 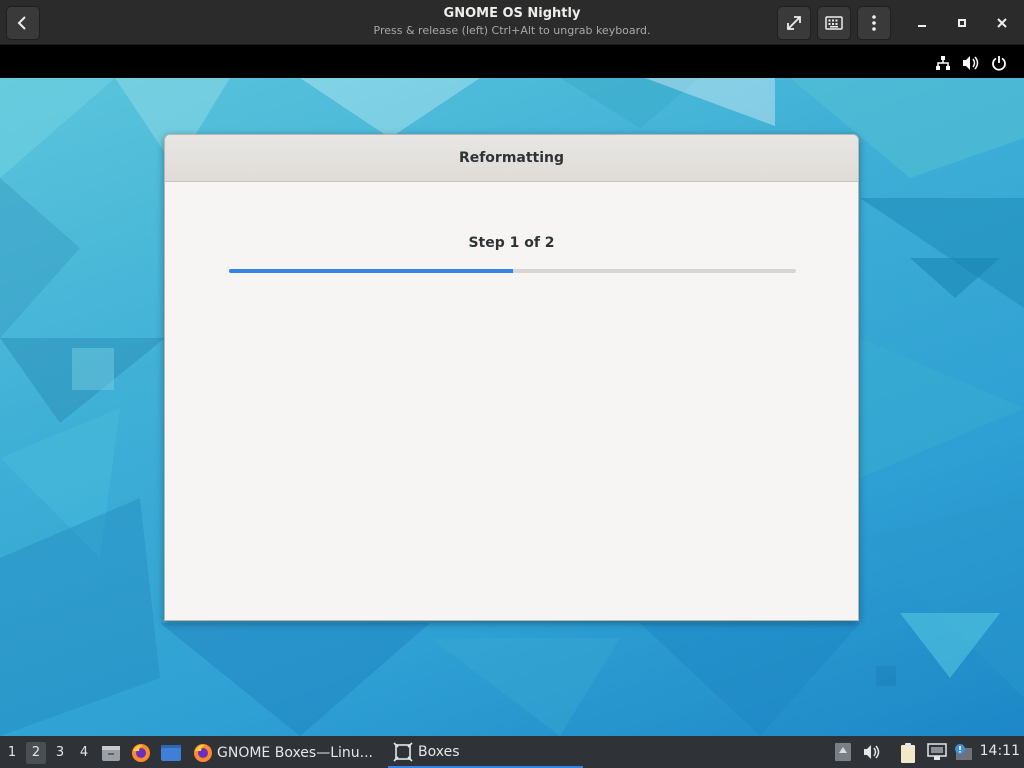 What do you see at coordinates (922, 26) in the screenshot?
I see `minimize-icon` at bounding box center [922, 26].